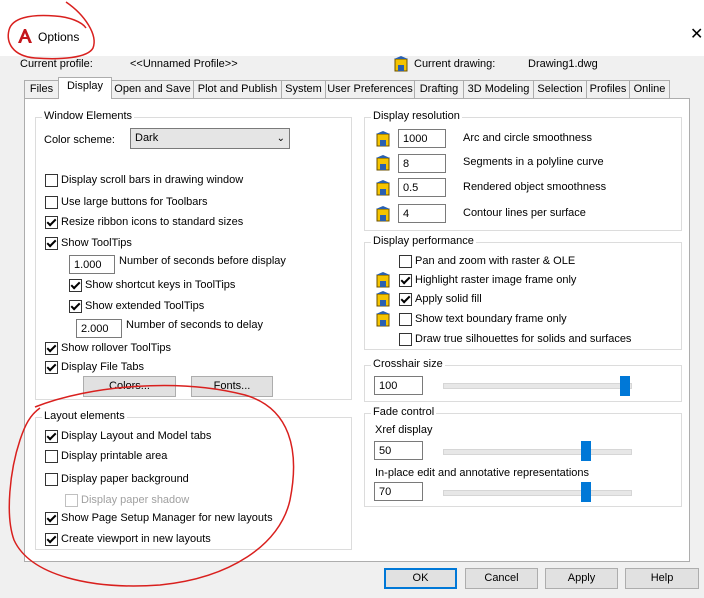 The image size is (704, 598). I want to click on chevron-down-icon: ⌄, so click(280, 138).